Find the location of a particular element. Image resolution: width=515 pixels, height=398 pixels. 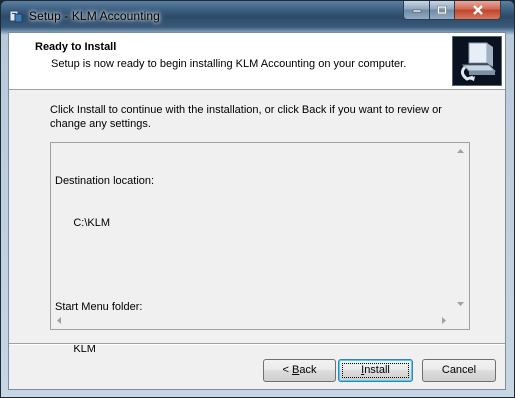

window-title: Setup - KLM Accounting is located at coordinates (94, 16).